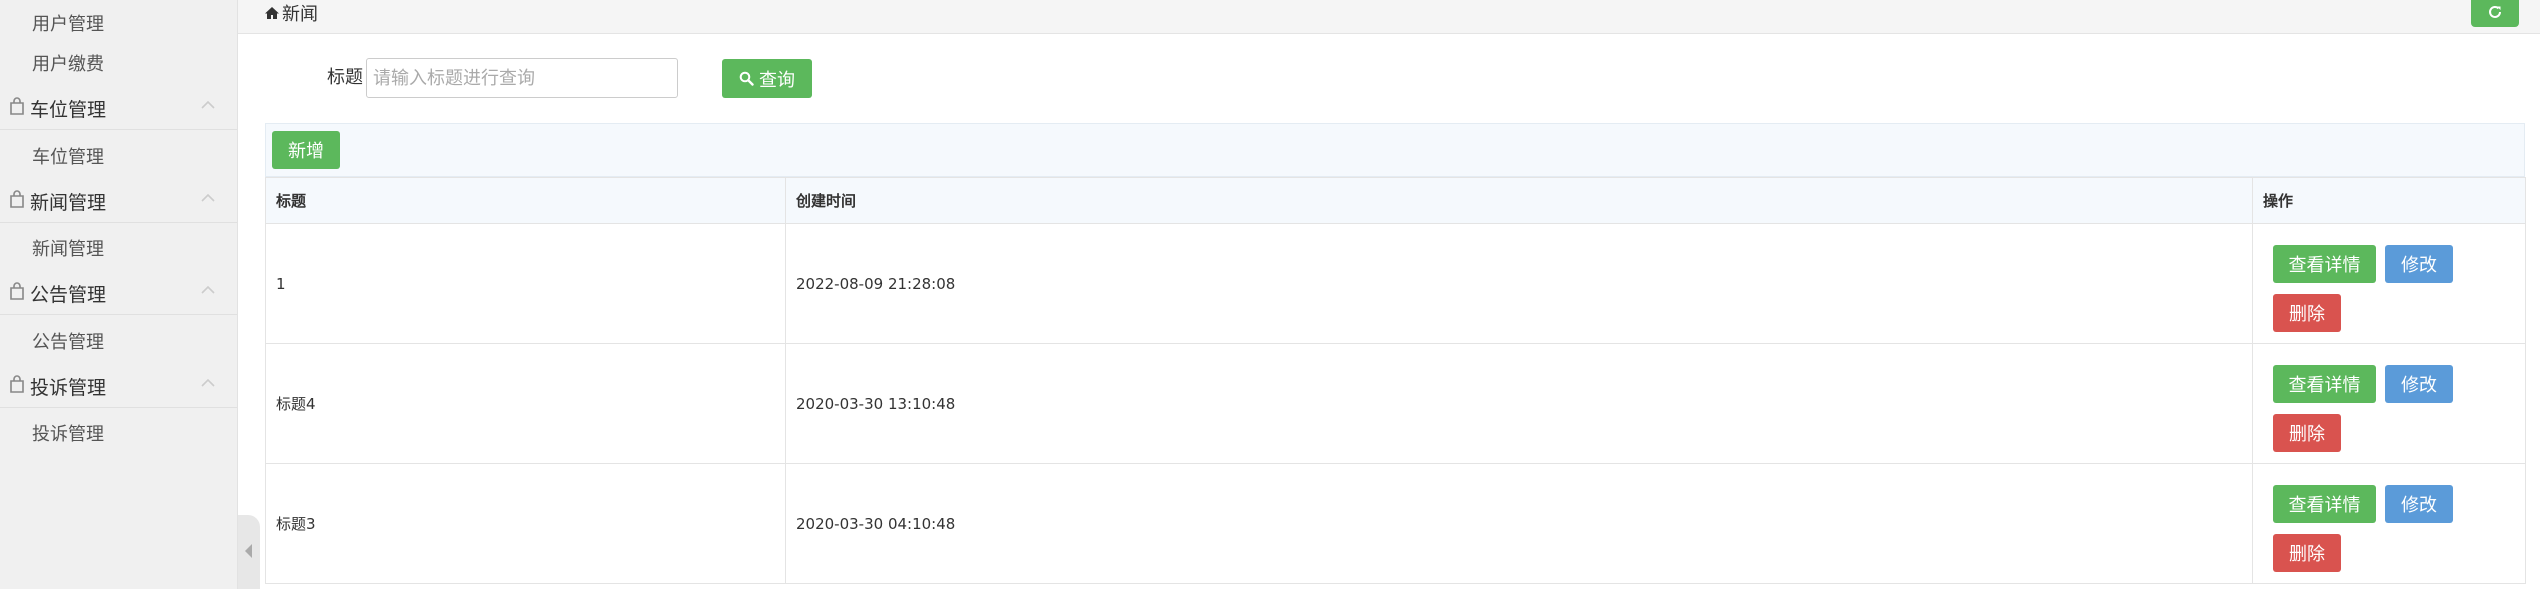  What do you see at coordinates (525, 283) in the screenshot?
I see `cell-title: 1` at bounding box center [525, 283].